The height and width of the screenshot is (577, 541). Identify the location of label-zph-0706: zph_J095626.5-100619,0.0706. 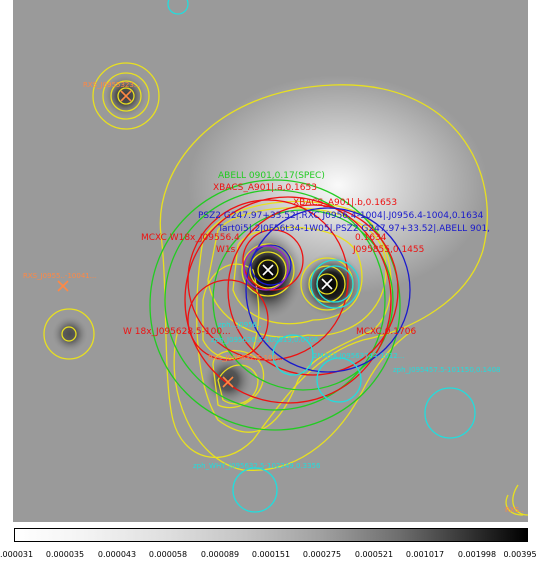
(265, 340).